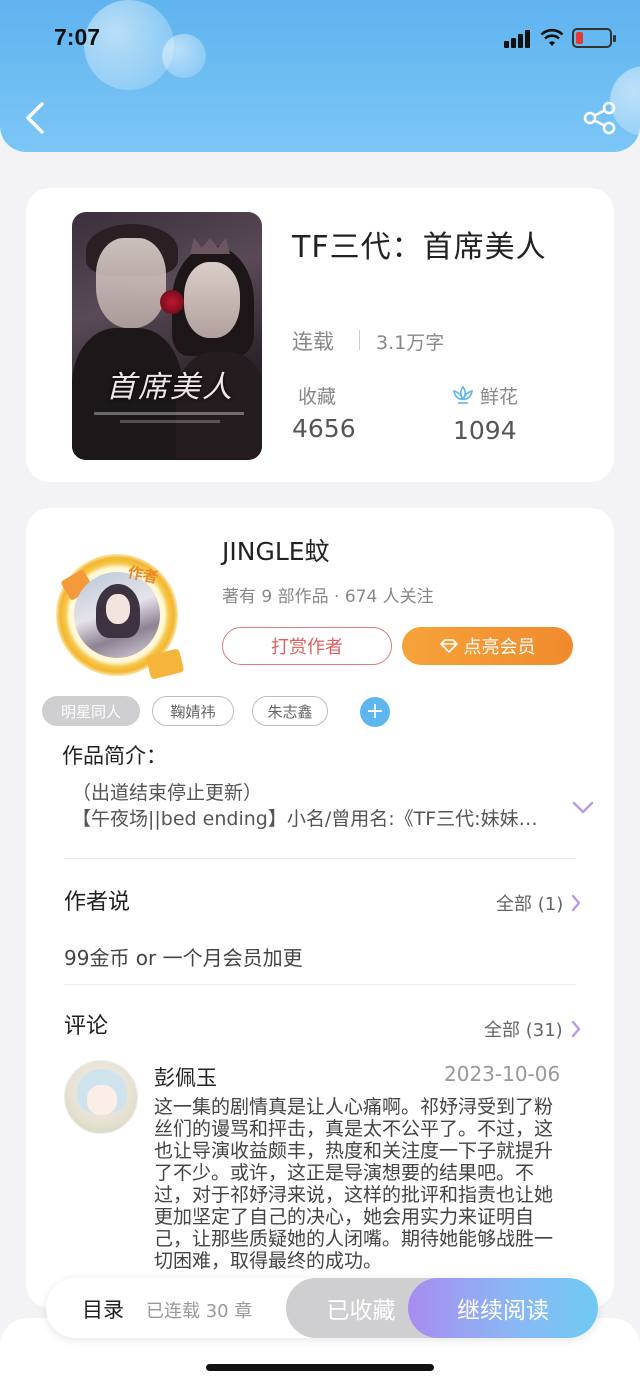 This screenshot has height=1385, width=640. I want to click on author-says-text: 99金币 or 一个月会员加更, so click(183, 958).